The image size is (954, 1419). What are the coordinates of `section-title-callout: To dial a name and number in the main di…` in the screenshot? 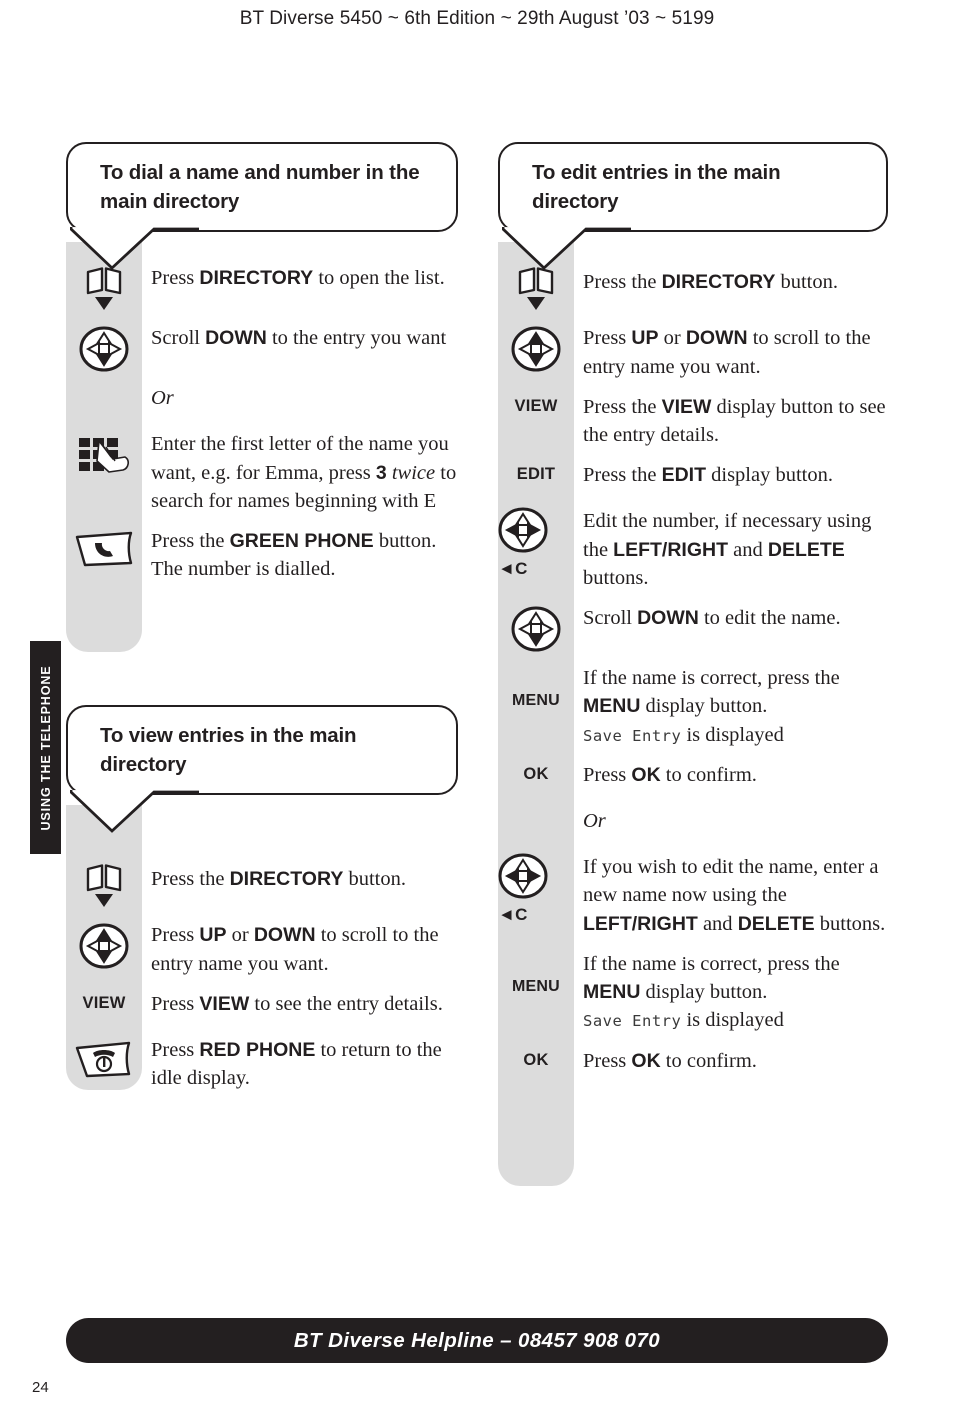 It's located at (262, 206).